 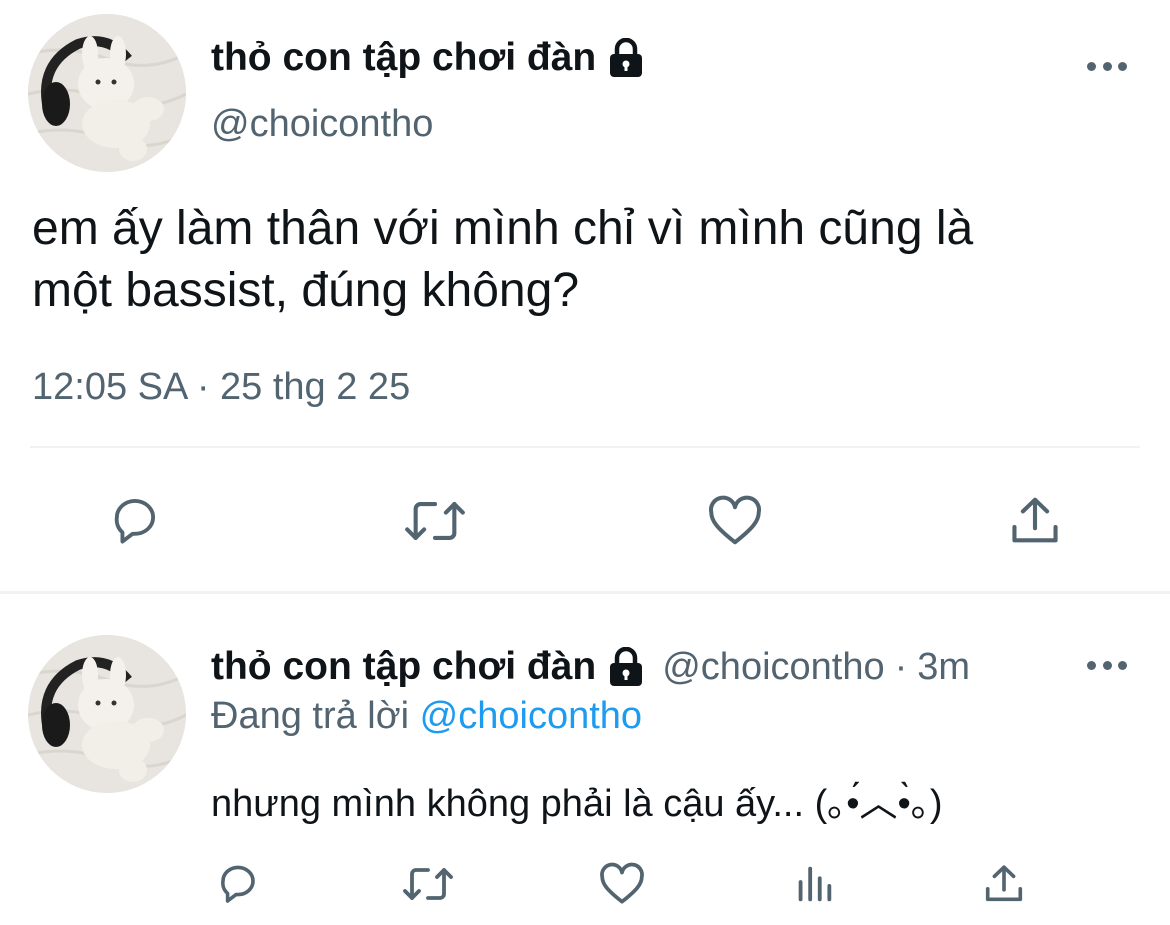 I want to click on analytics-bars-icon, so click(x=815, y=884).